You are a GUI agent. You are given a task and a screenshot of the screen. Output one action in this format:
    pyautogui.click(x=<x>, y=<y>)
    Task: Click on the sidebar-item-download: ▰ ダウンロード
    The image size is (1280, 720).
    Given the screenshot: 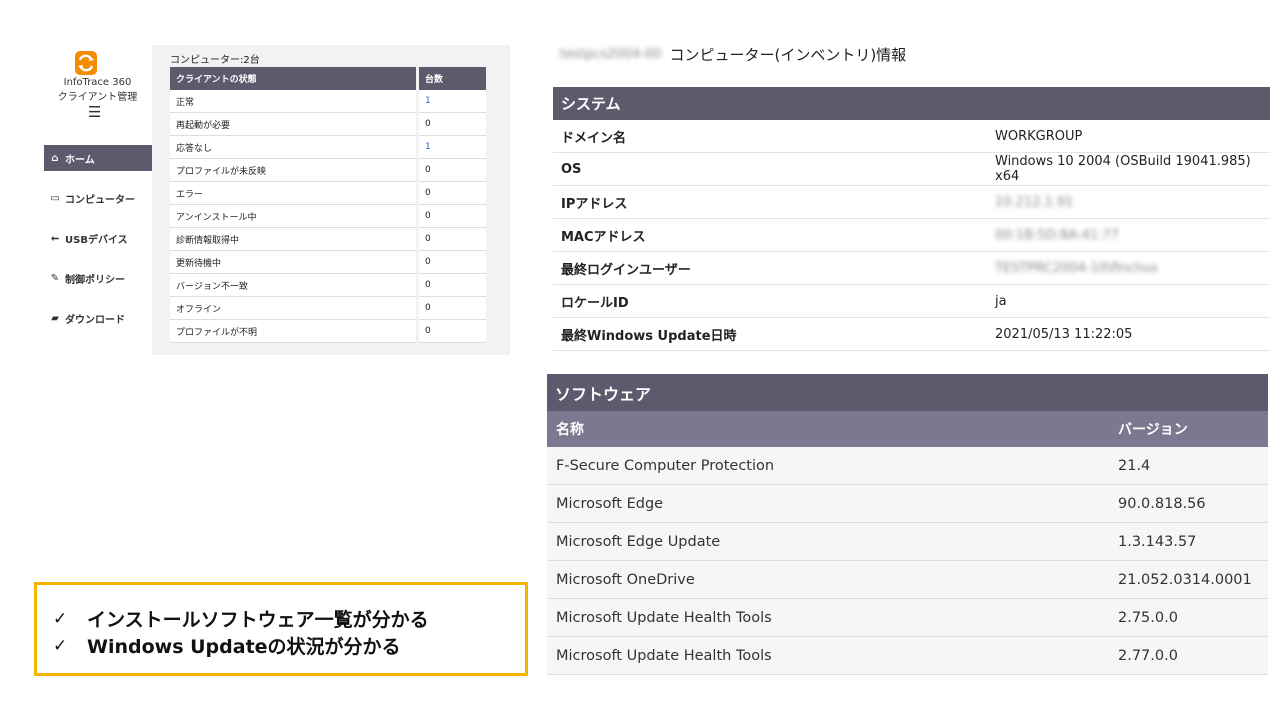 What is the action you would take?
    pyautogui.click(x=98, y=318)
    